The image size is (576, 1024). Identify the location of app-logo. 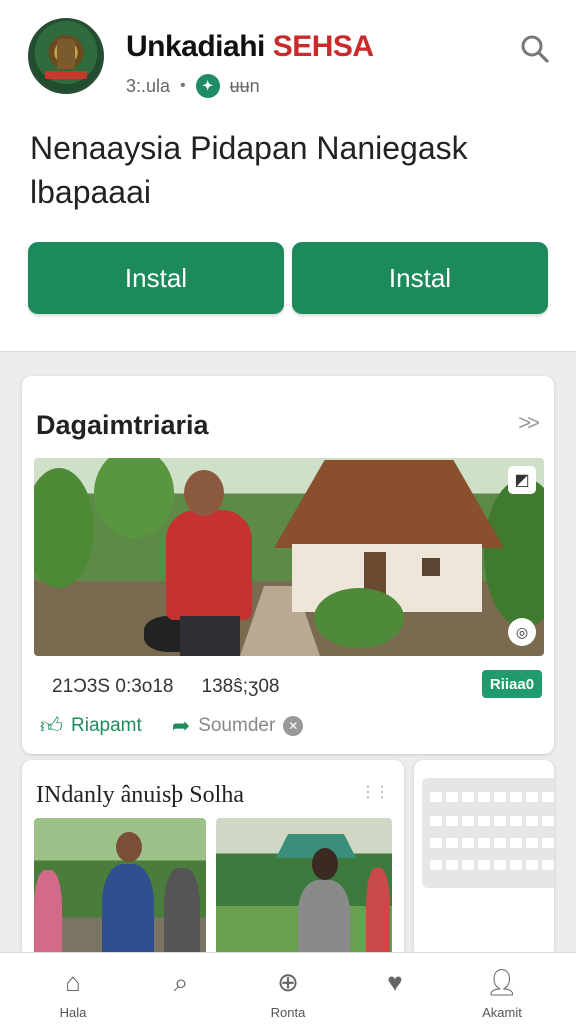
(66, 56).